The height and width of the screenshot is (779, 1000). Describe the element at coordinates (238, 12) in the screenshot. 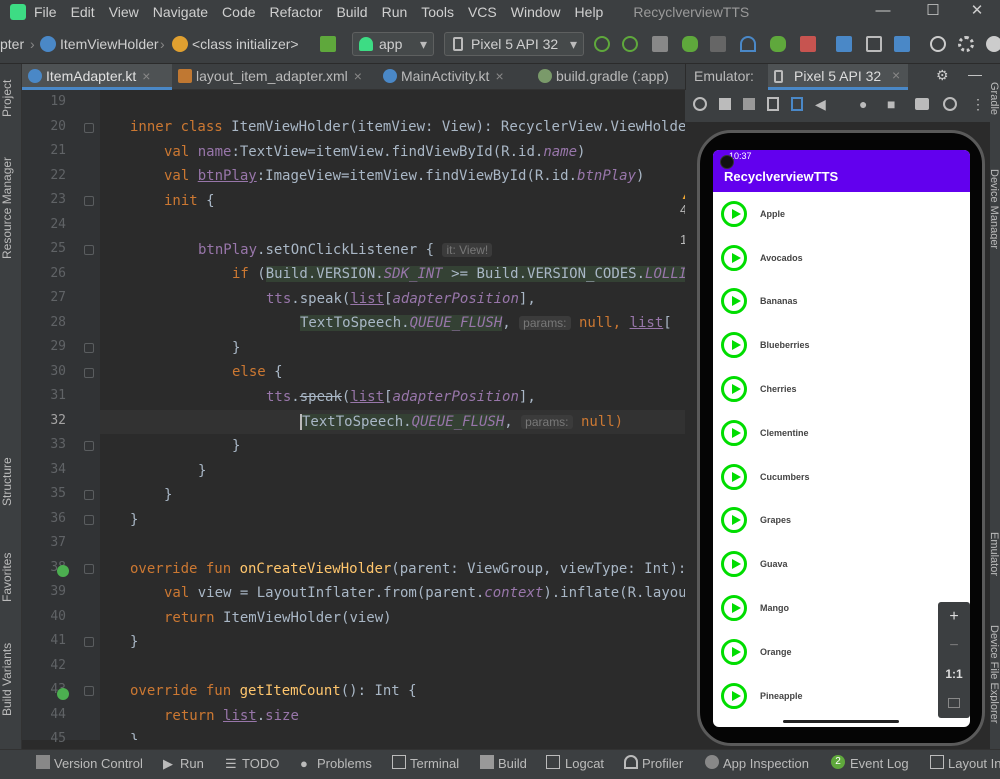

I see `menu-code: Code` at that location.